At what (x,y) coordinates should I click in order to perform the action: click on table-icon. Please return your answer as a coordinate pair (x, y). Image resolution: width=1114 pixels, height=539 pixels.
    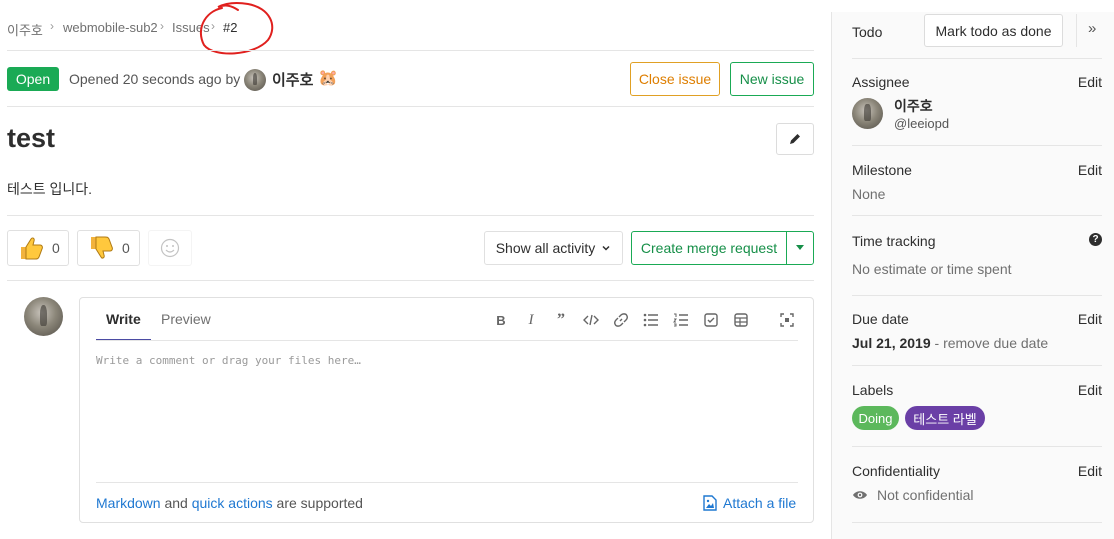
    Looking at the image, I should click on (741, 320).